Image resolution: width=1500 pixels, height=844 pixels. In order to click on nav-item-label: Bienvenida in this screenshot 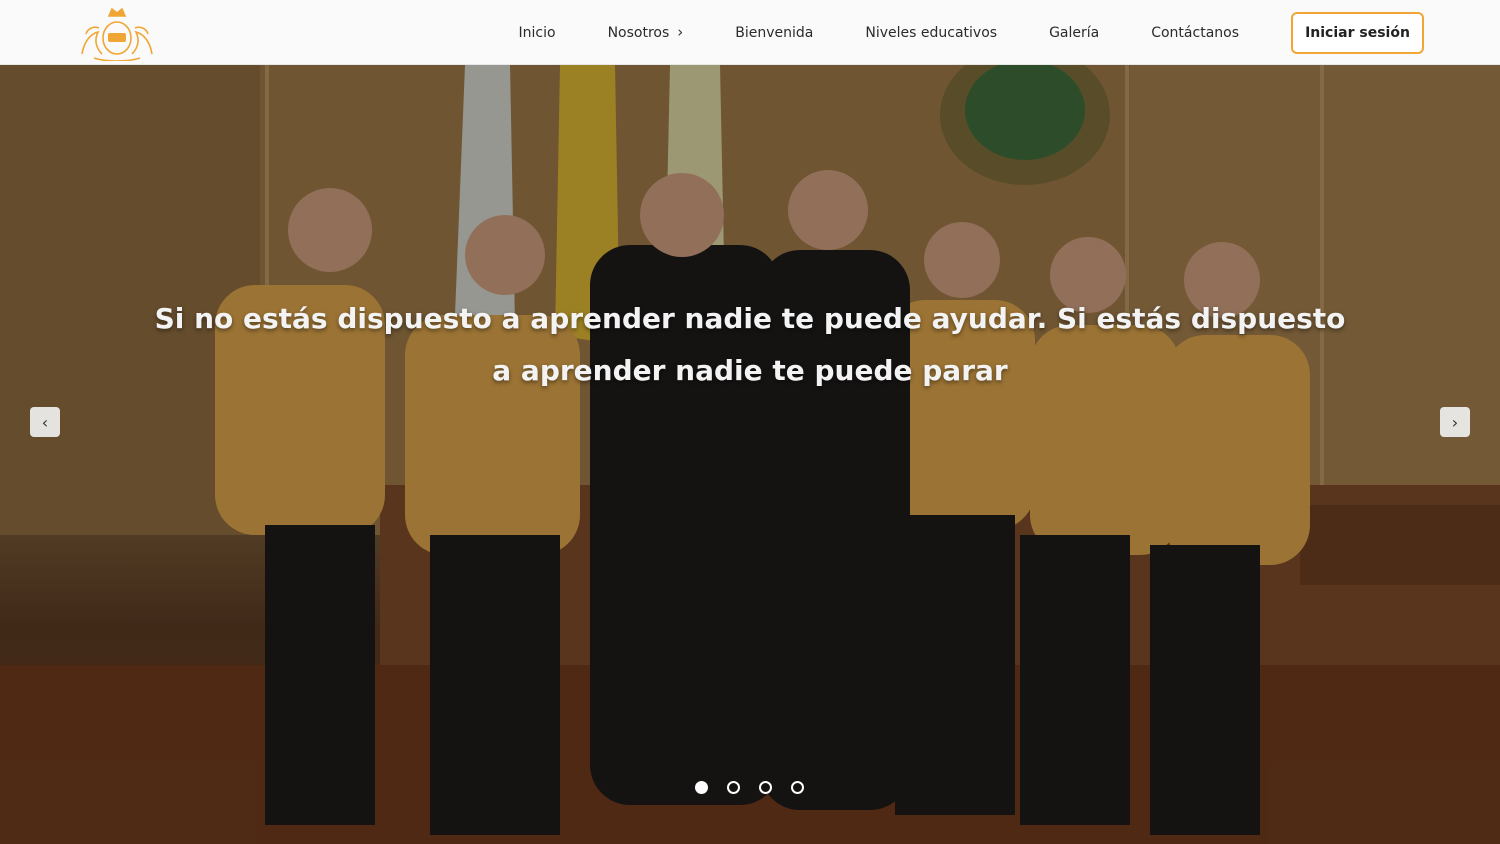, I will do `click(774, 32)`.